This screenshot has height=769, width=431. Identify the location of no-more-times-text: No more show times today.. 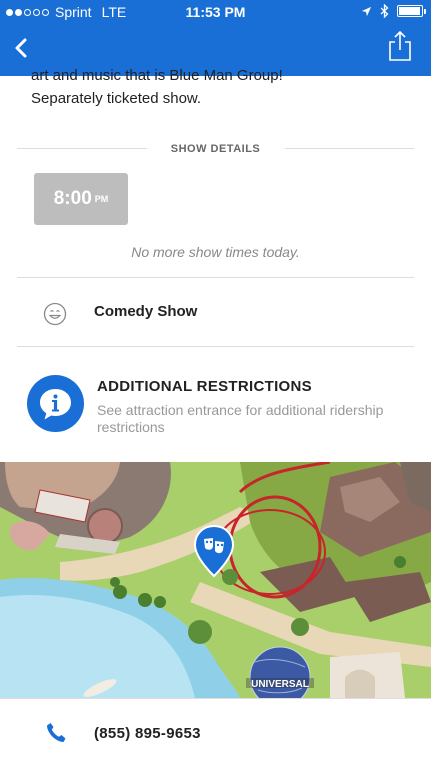
(215, 252).